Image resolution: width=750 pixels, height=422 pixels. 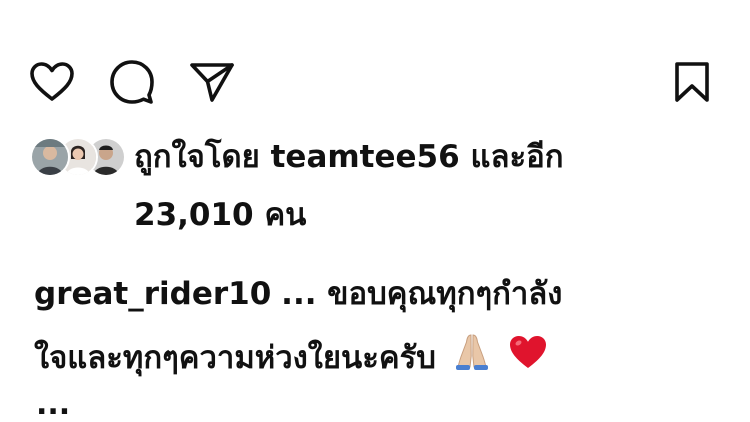 I want to click on comment-button, so click(x=132, y=82).